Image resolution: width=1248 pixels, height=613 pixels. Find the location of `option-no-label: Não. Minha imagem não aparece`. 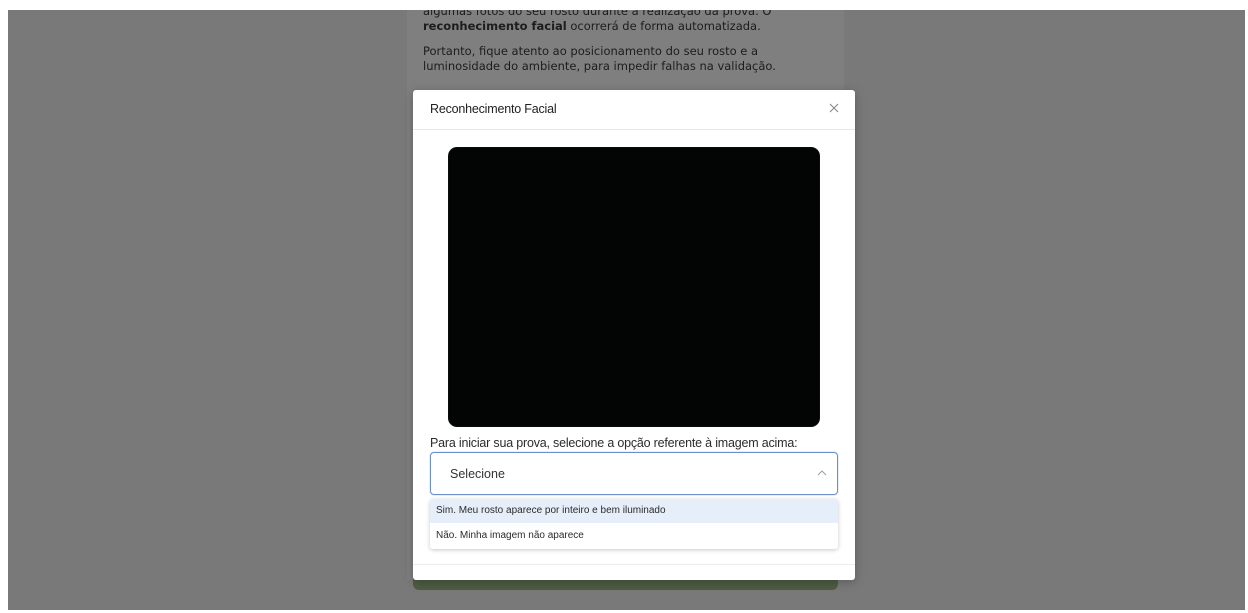

option-no-label: Não. Minha imagem não aparece is located at coordinates (510, 535).